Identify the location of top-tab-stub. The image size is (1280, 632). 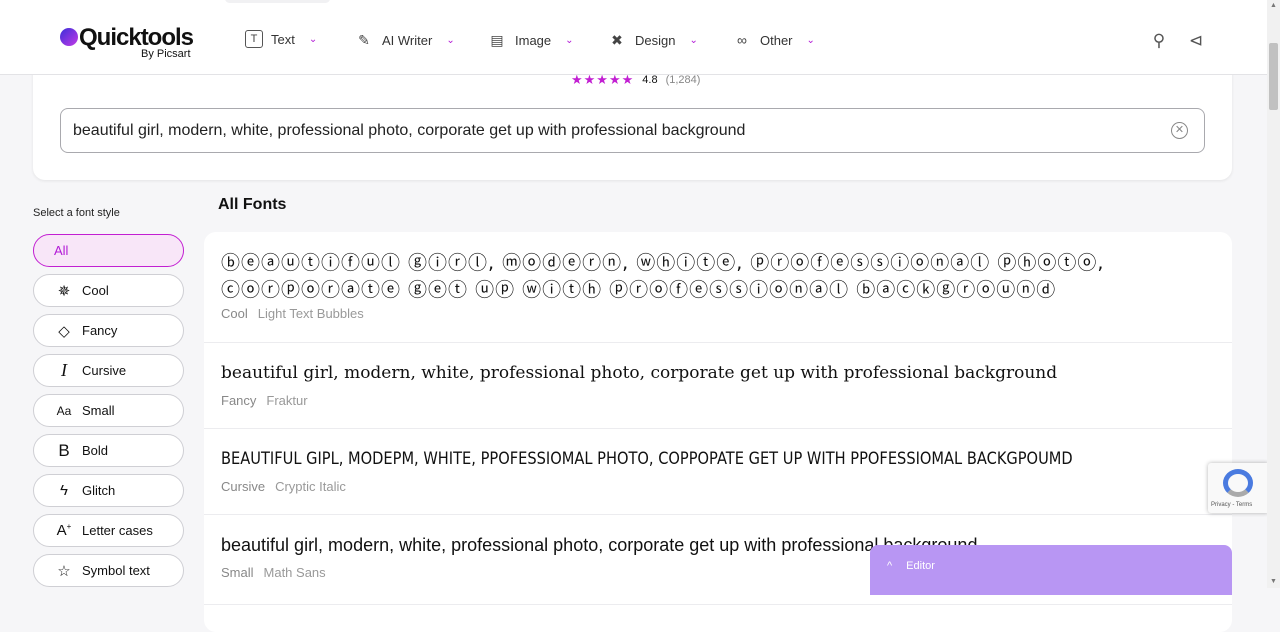
(277, 1).